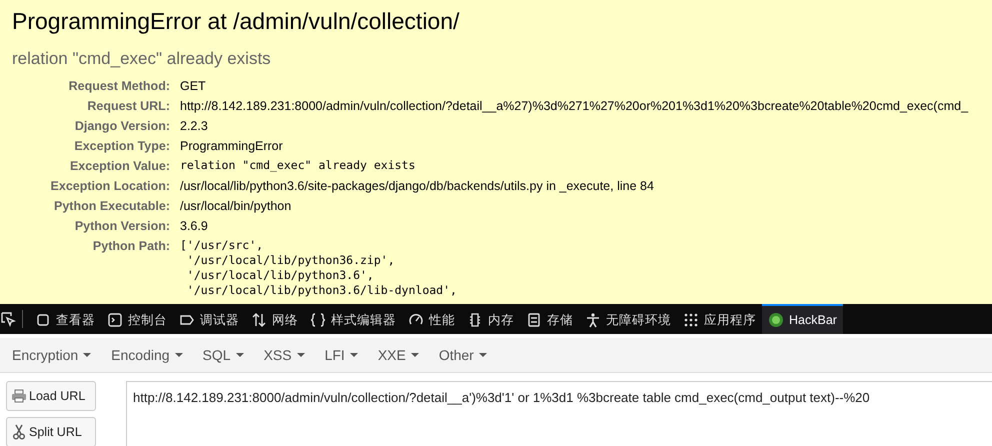 The height and width of the screenshot is (446, 992). I want to click on action-button: Split URL, so click(51, 431).